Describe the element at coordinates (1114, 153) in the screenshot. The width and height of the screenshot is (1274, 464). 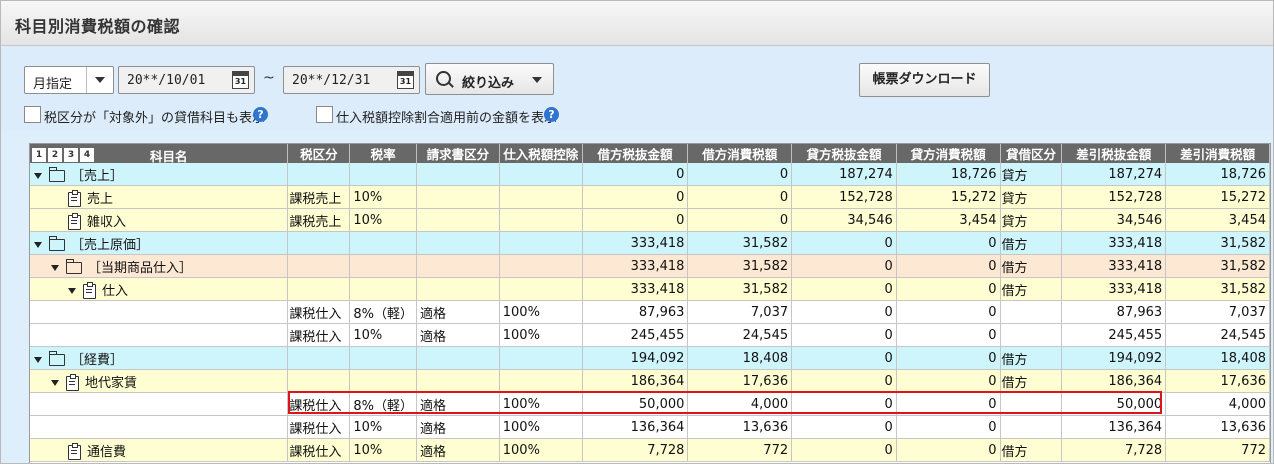
I see `col-diff-net: 差引税抜金額` at that location.